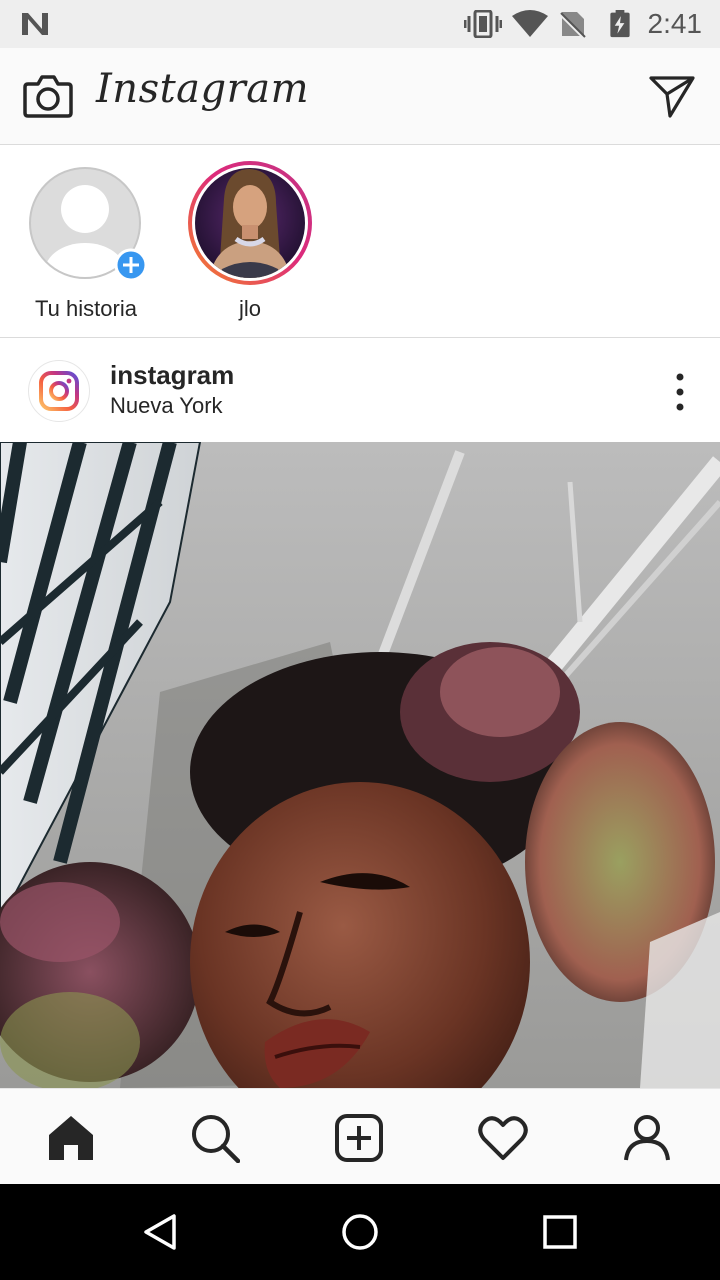  What do you see at coordinates (360, 96) in the screenshot?
I see `app-header: Instagram` at bounding box center [360, 96].